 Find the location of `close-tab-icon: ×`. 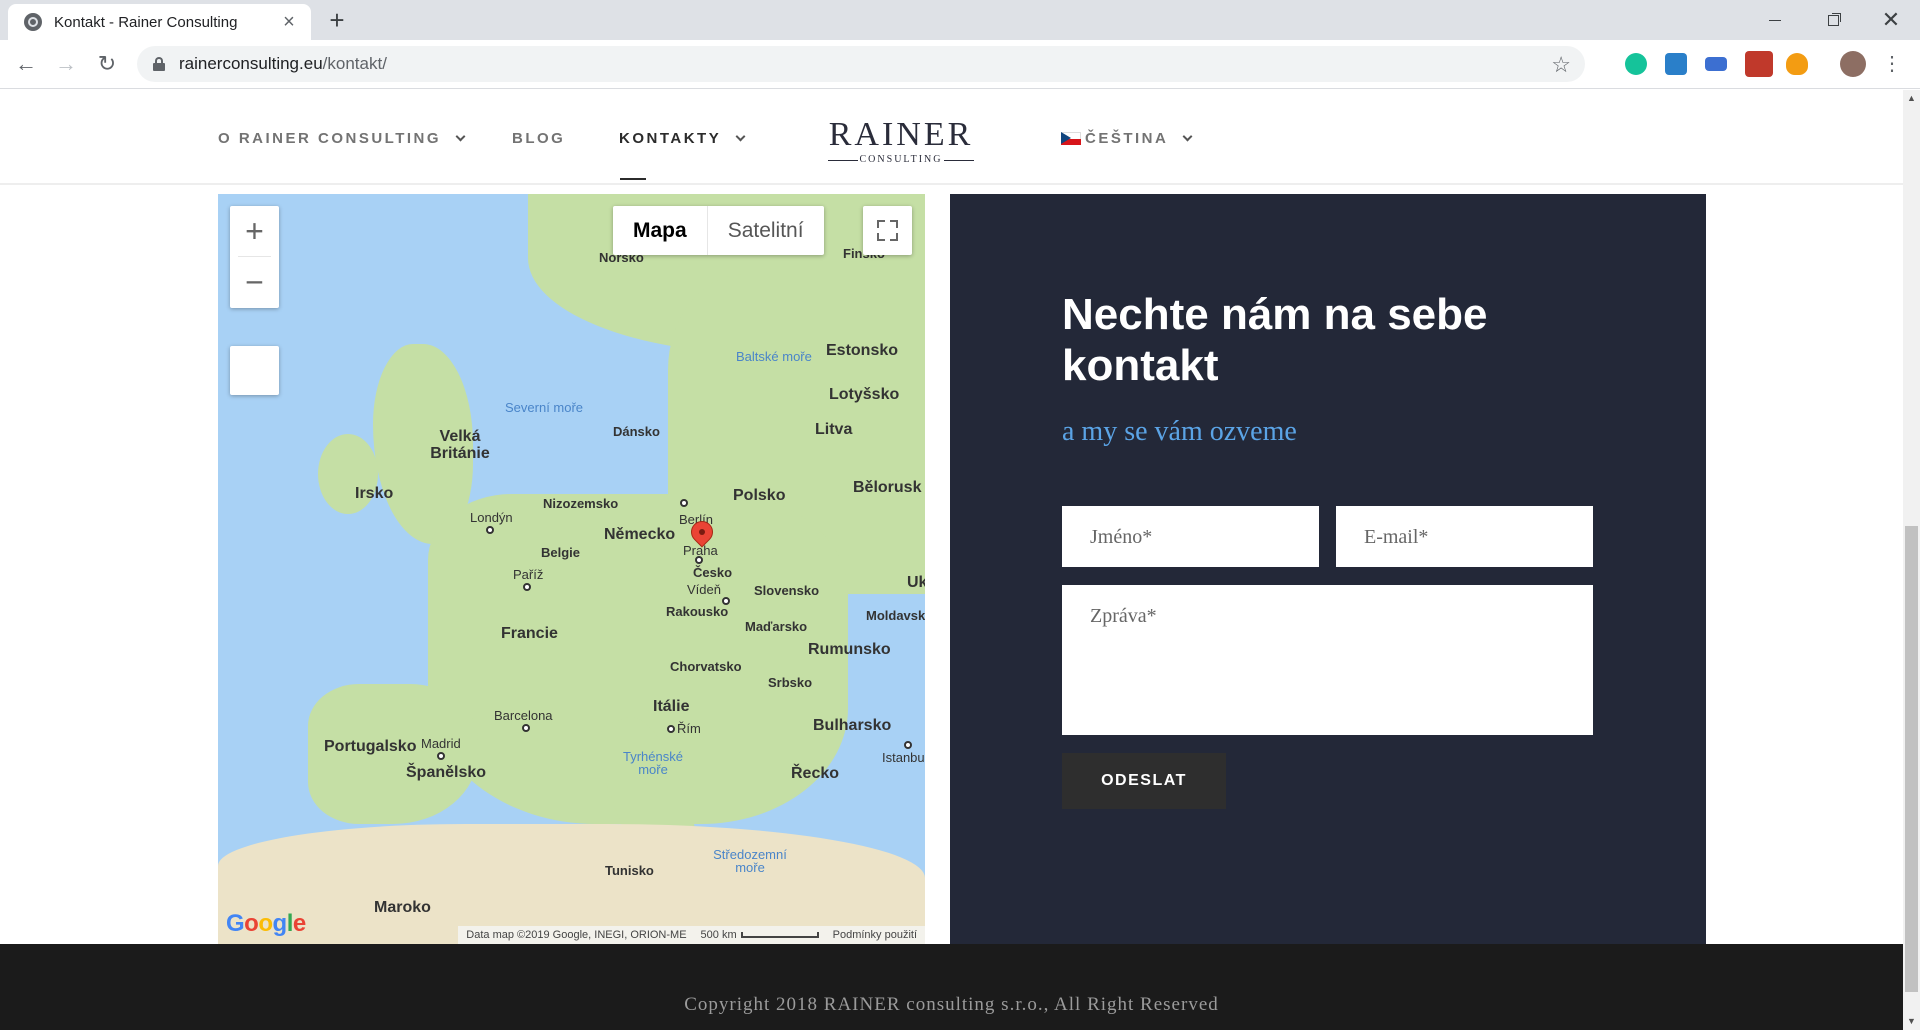

close-tab-icon: × is located at coordinates (289, 22).